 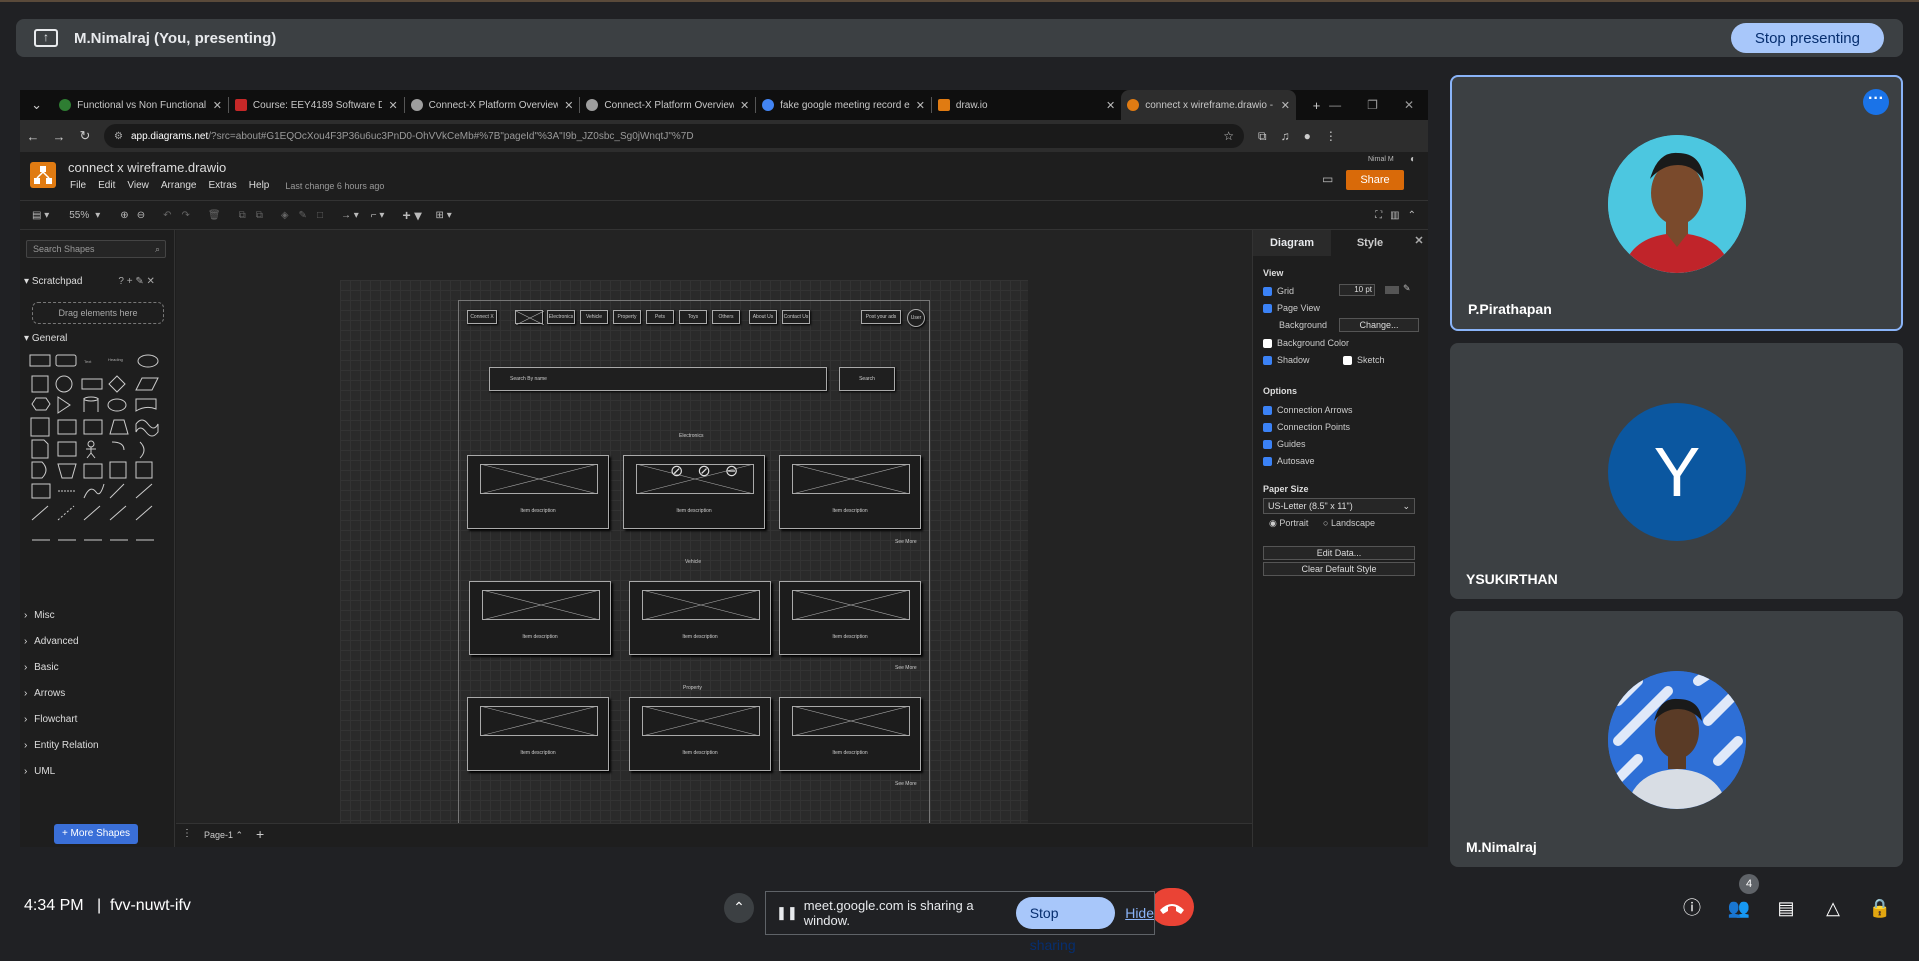 I want to click on tab-style: Style, so click(x=1370, y=243).